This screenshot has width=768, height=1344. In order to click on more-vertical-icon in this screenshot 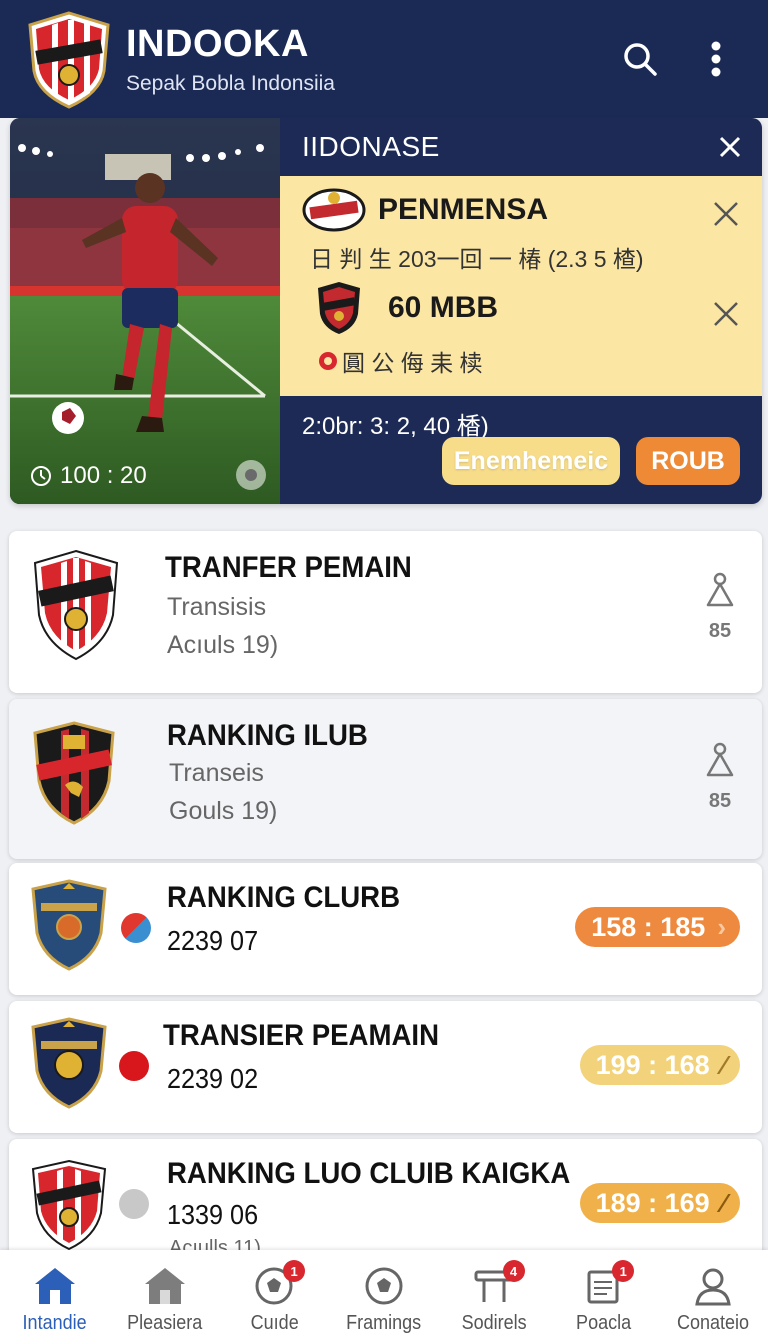, I will do `click(716, 59)`.